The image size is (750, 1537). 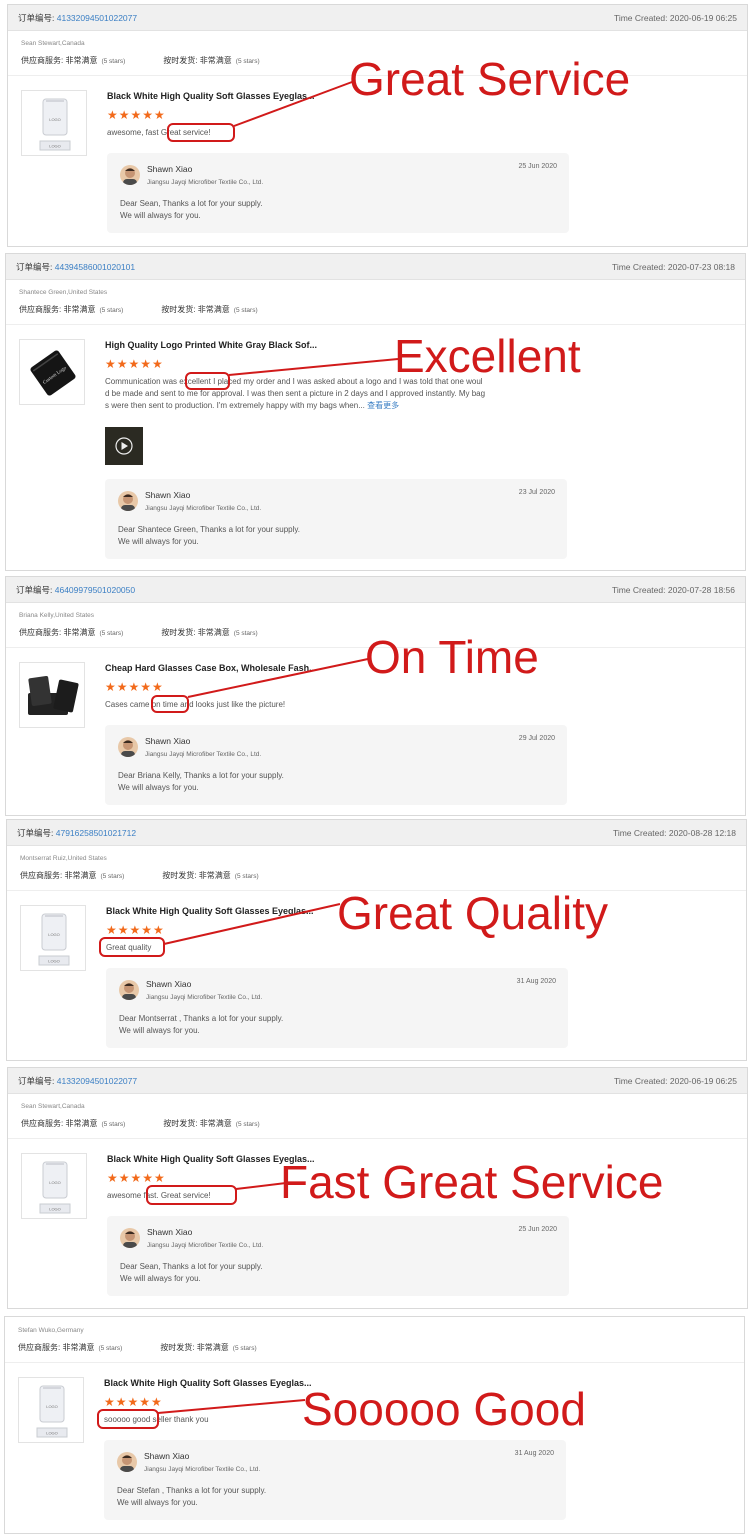 I want to click on order-number-link: 46409979501020050, so click(x=95, y=590).